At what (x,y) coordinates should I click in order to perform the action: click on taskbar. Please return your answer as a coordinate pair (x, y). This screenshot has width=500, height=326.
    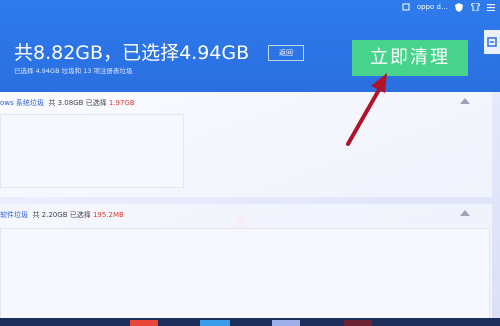
    Looking at the image, I should click on (250, 322).